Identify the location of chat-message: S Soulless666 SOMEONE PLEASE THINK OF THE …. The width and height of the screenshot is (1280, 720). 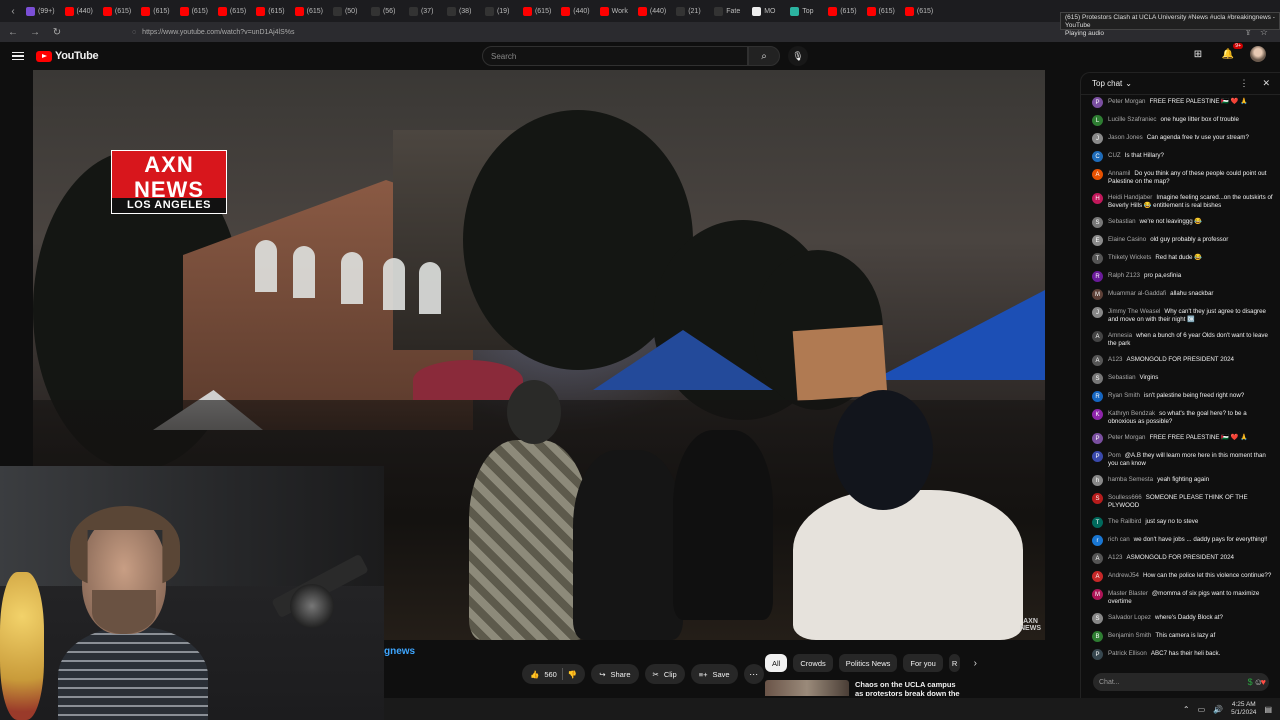
(1186, 501).